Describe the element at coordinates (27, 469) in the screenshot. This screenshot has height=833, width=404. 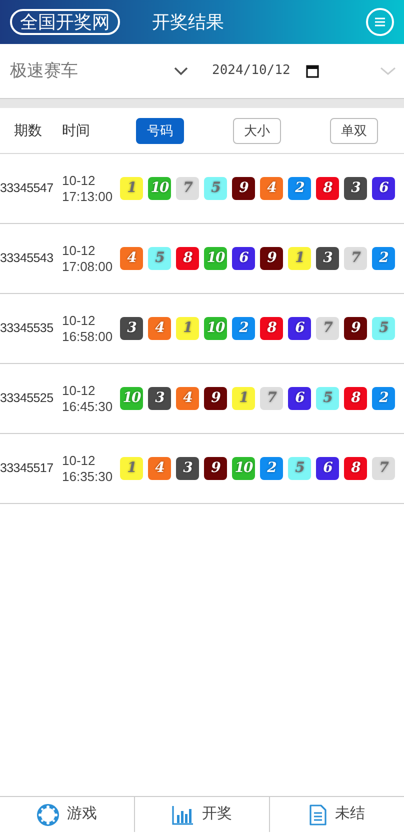
I see `issue-number: 33345517` at that location.